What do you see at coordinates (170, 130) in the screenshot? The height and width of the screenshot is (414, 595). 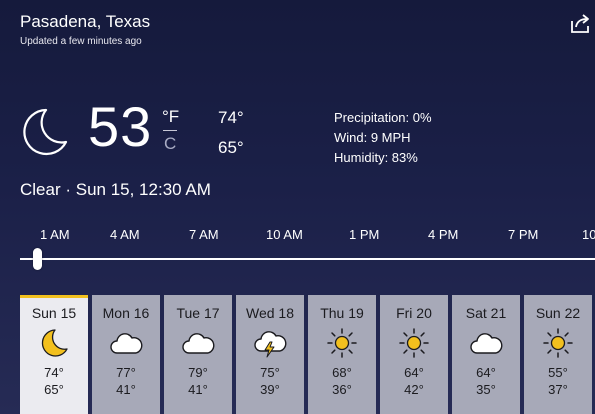 I see `unit-divider` at bounding box center [170, 130].